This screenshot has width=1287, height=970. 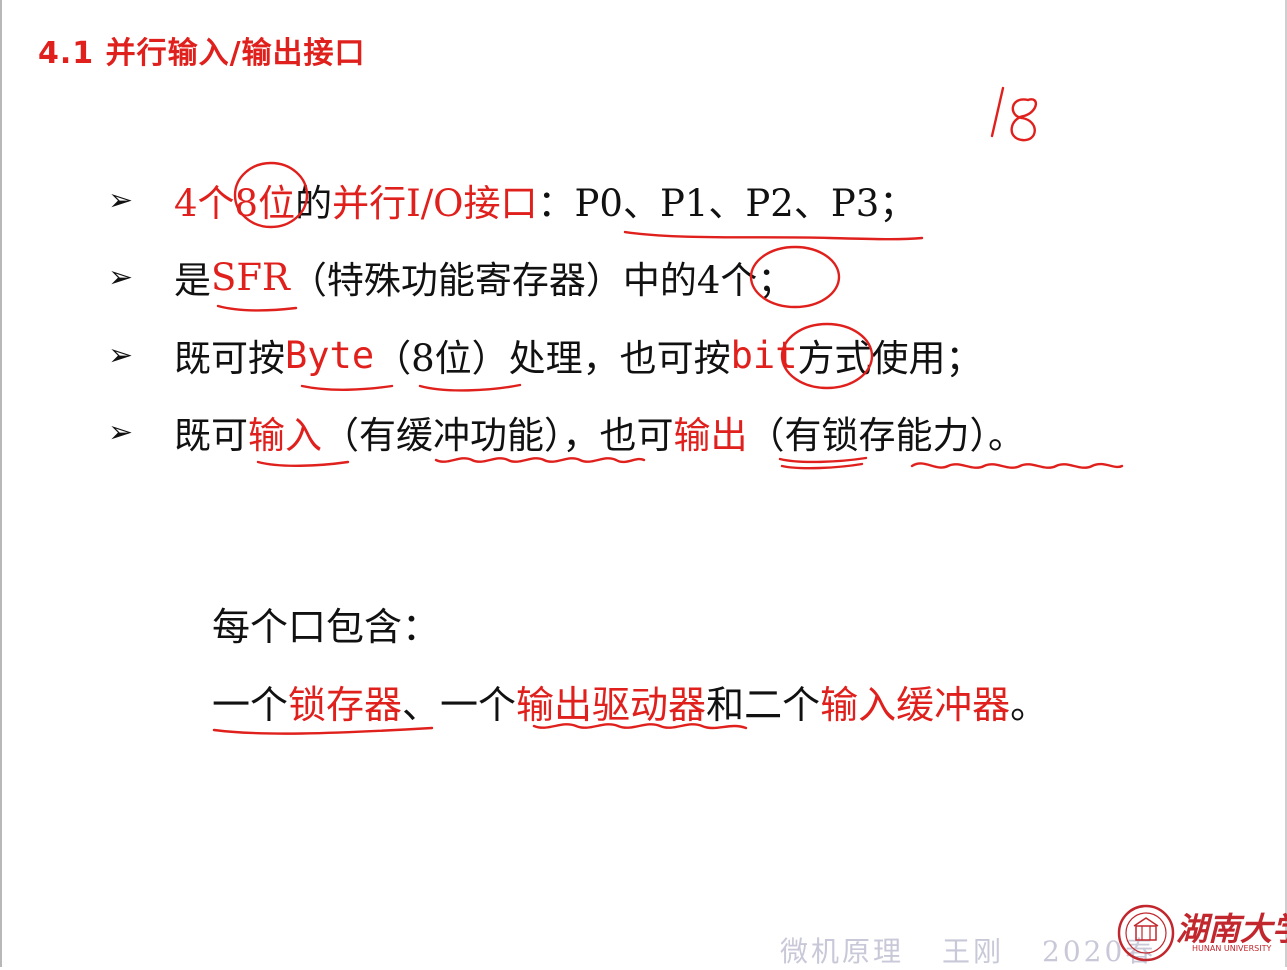 I want to click on footer-teacher: 王刚, so click(x=973, y=951).